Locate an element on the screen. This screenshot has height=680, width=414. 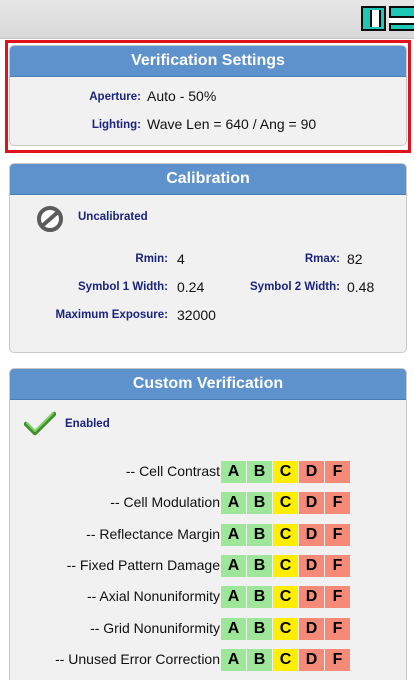
custom-verification-title: Custom Verification is located at coordinates (208, 384).